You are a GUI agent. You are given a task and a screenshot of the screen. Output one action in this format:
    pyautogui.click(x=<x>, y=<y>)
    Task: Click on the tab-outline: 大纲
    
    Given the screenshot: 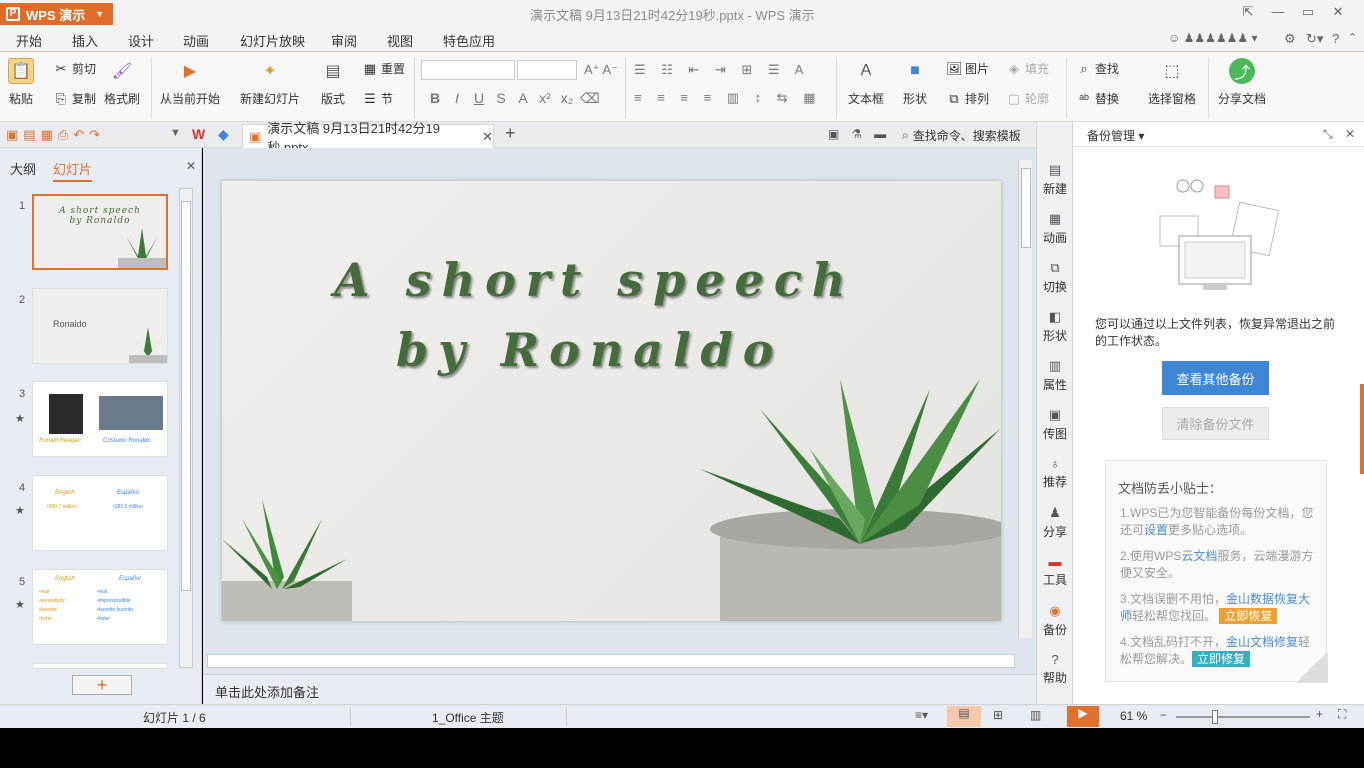 What is the action you would take?
    pyautogui.click(x=23, y=168)
    